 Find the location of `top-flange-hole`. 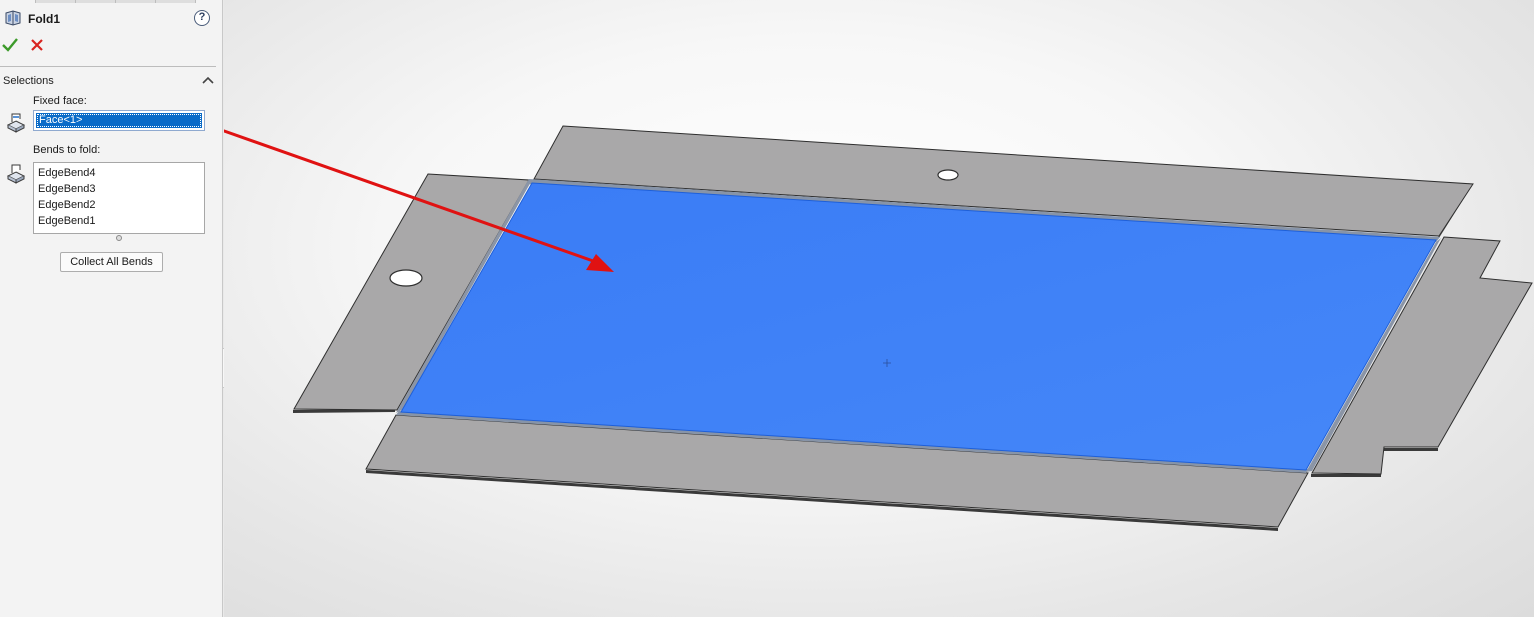

top-flange-hole is located at coordinates (948, 175).